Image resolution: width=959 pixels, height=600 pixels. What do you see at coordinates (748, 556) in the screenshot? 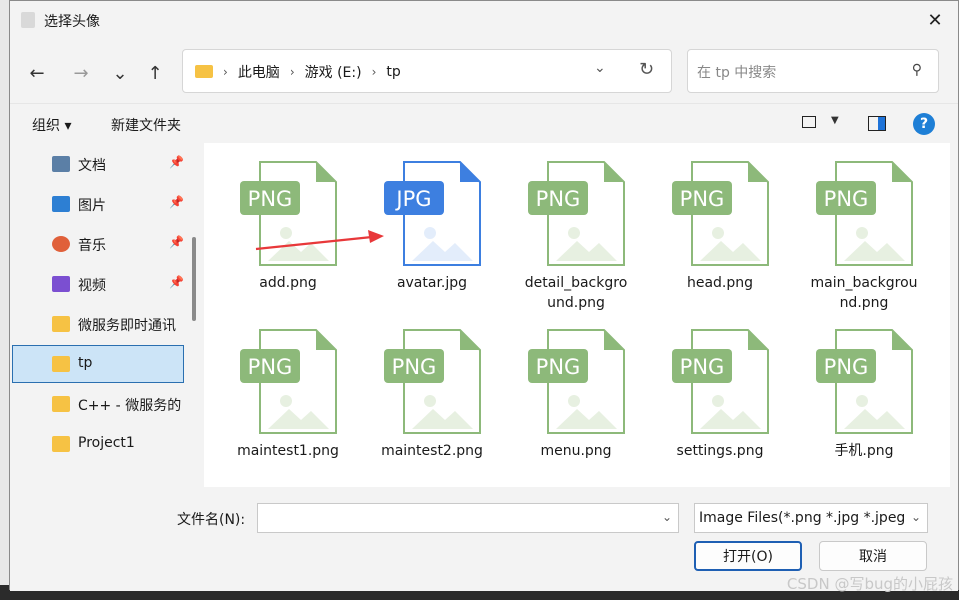
I see `open-button: 打开(O)` at bounding box center [748, 556].